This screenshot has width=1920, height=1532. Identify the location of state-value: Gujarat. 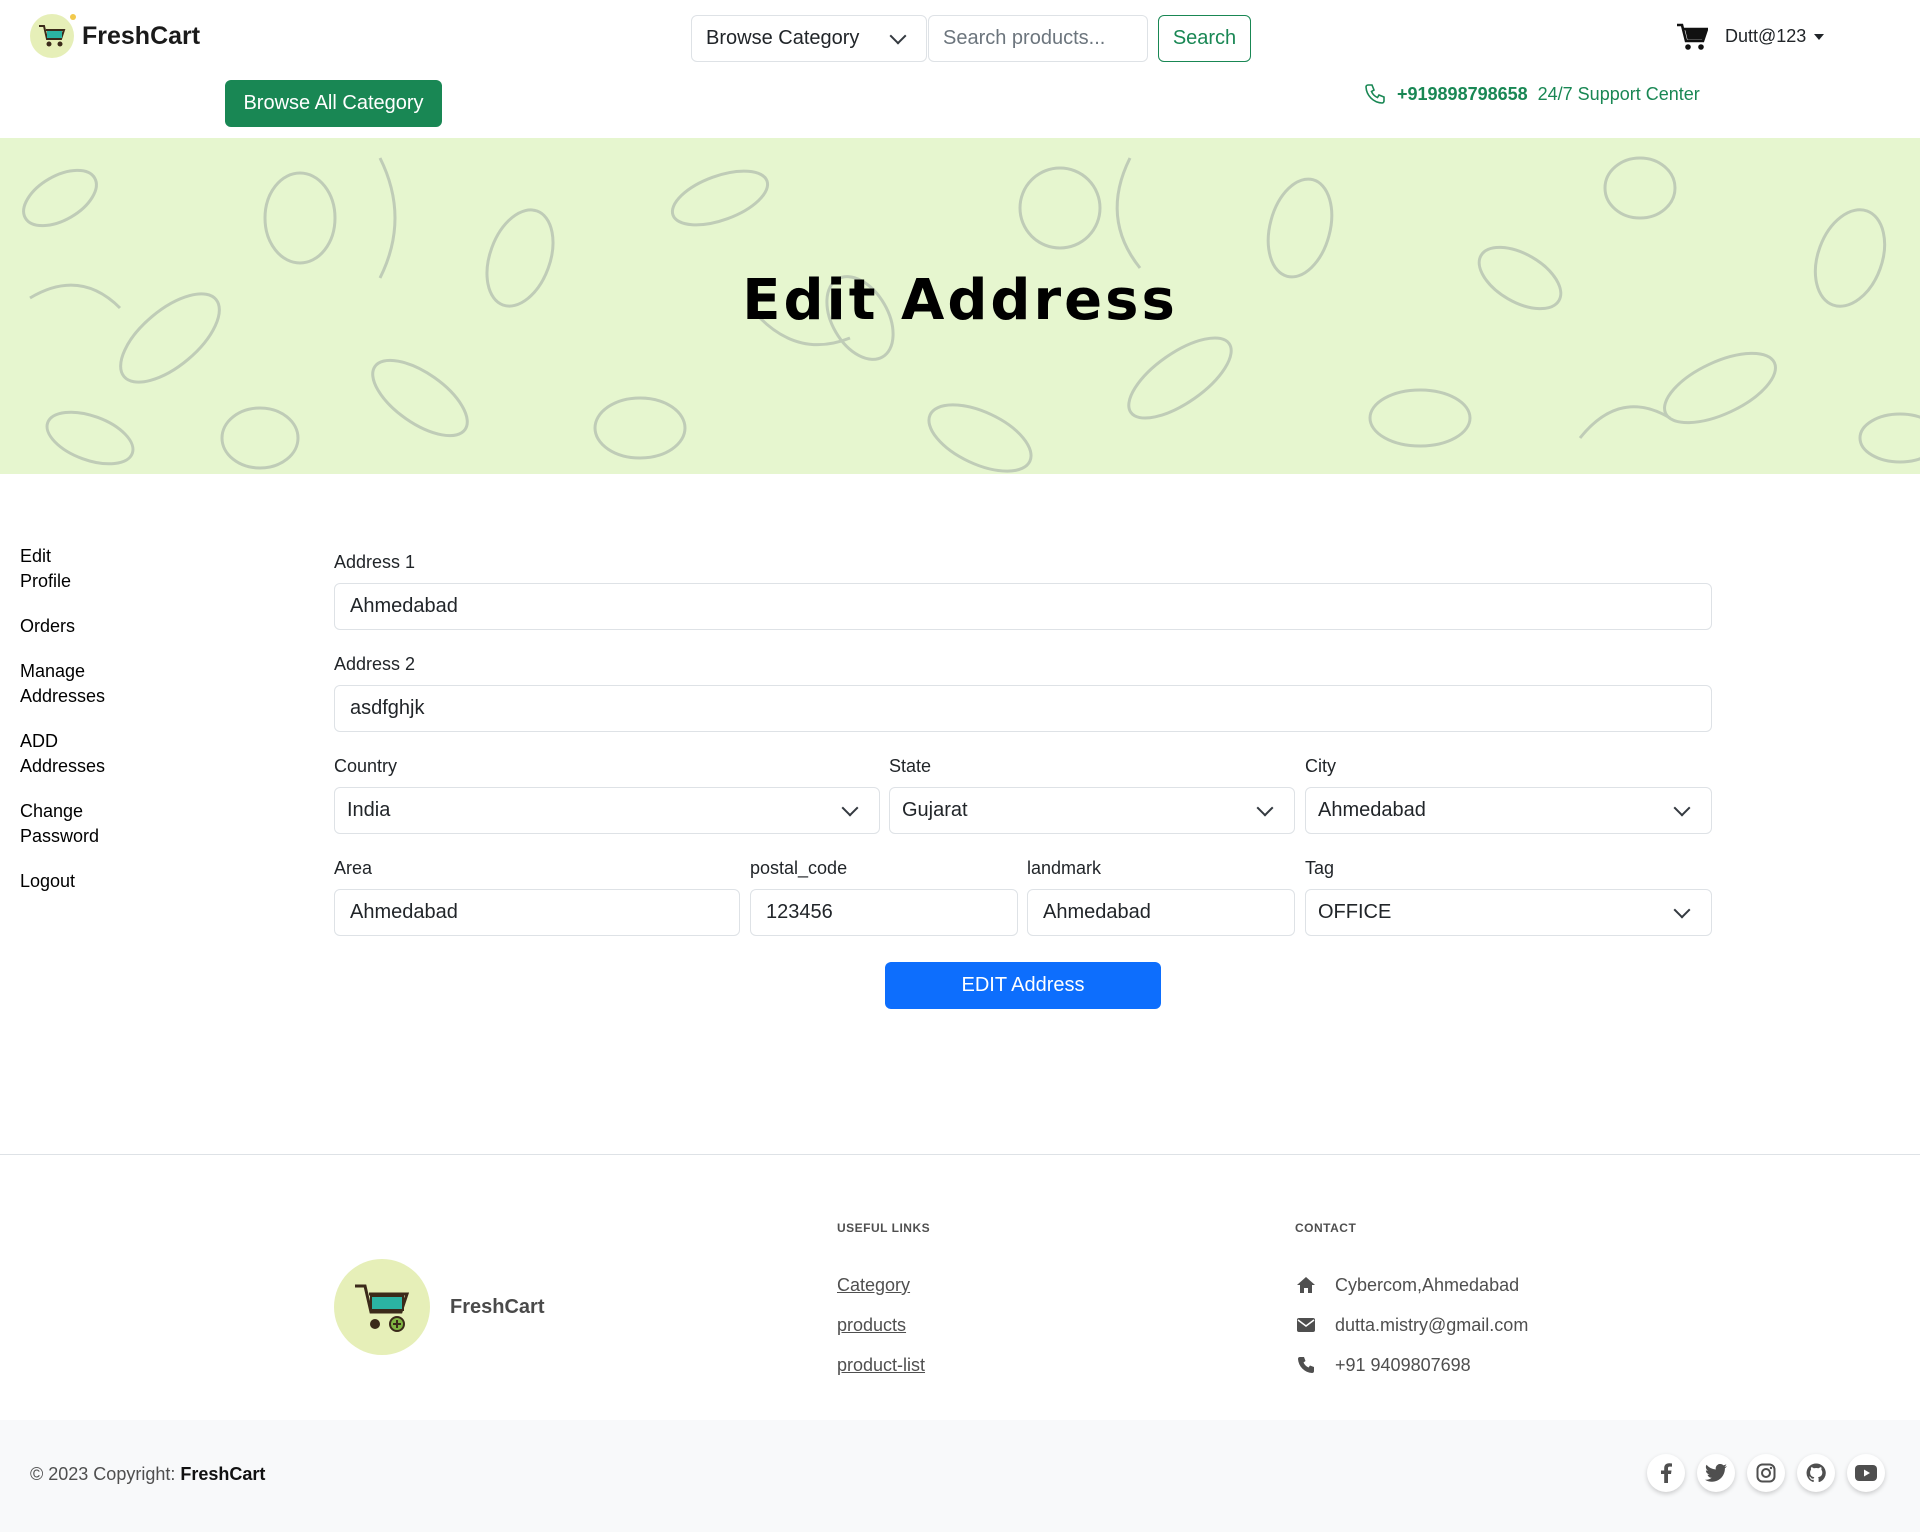
(935, 810).